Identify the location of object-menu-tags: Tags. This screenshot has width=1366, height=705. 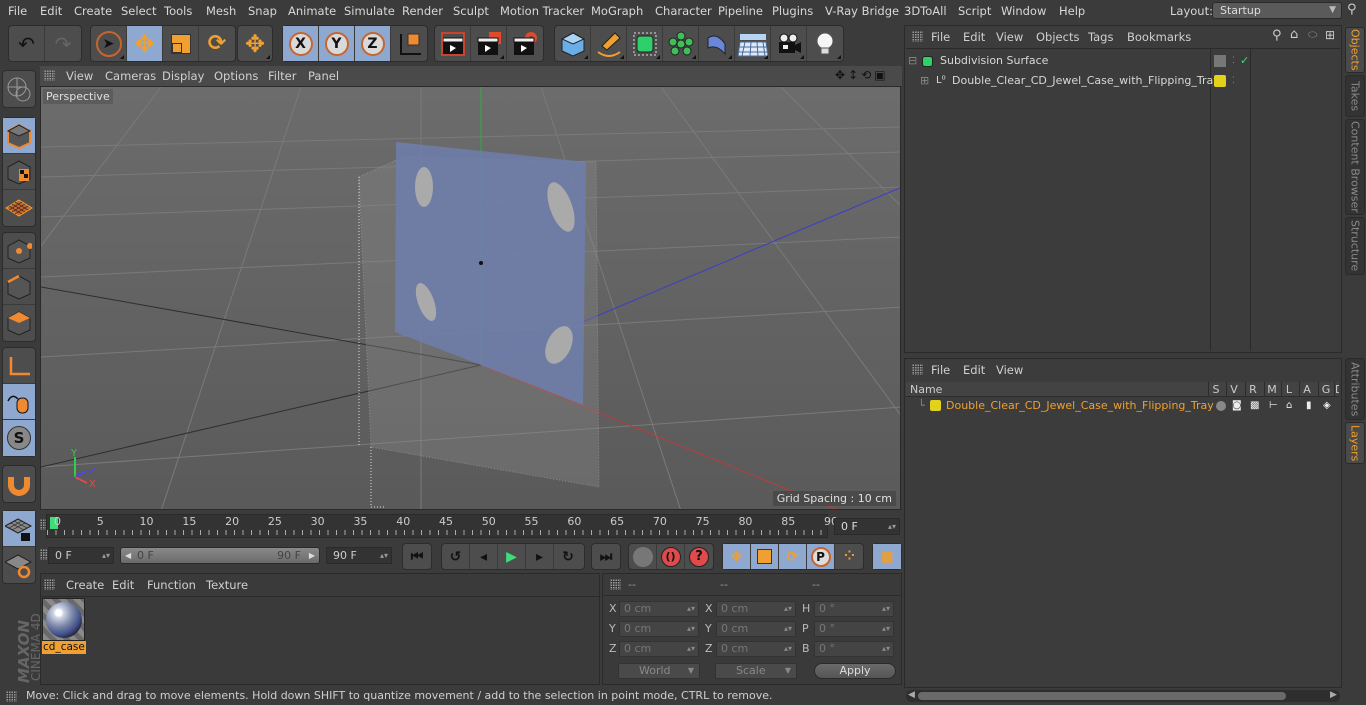
(1100, 37).